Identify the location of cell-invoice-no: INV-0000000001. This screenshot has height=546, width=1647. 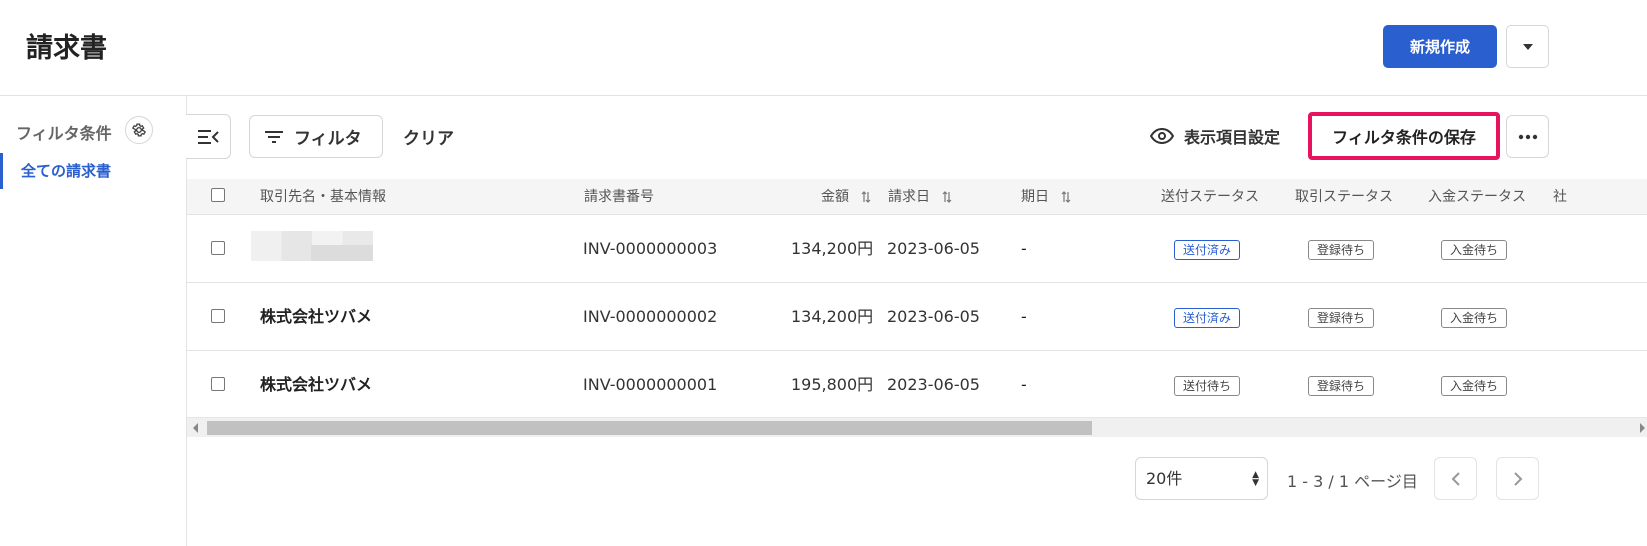
(650, 384).